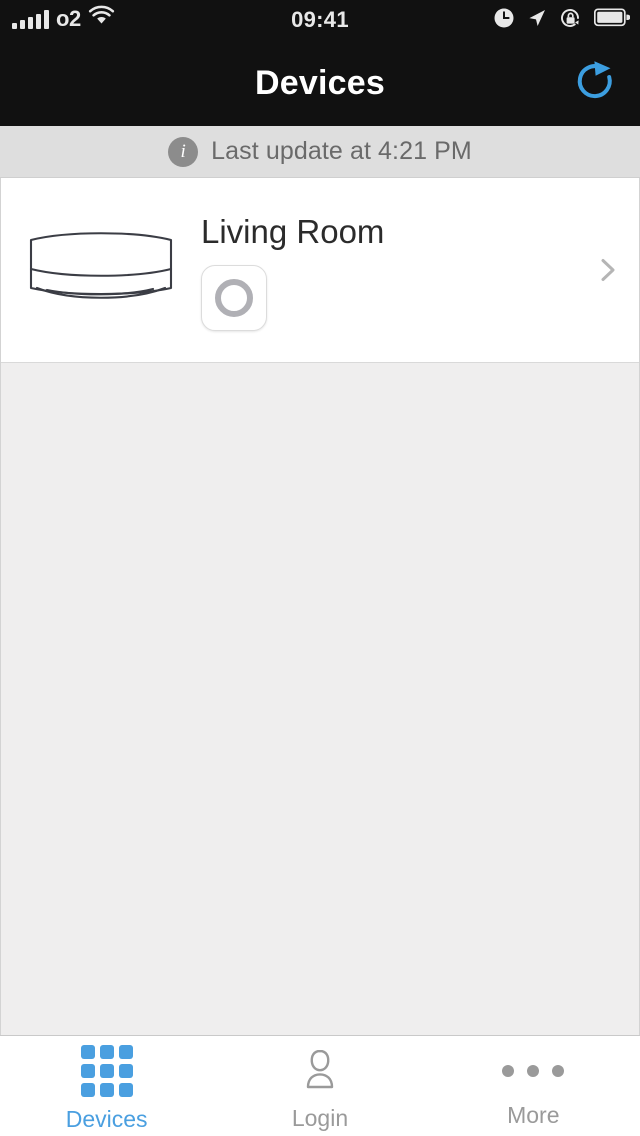 The height and width of the screenshot is (1136, 640). What do you see at coordinates (608, 270) in the screenshot?
I see `chevron-right-icon` at bounding box center [608, 270].